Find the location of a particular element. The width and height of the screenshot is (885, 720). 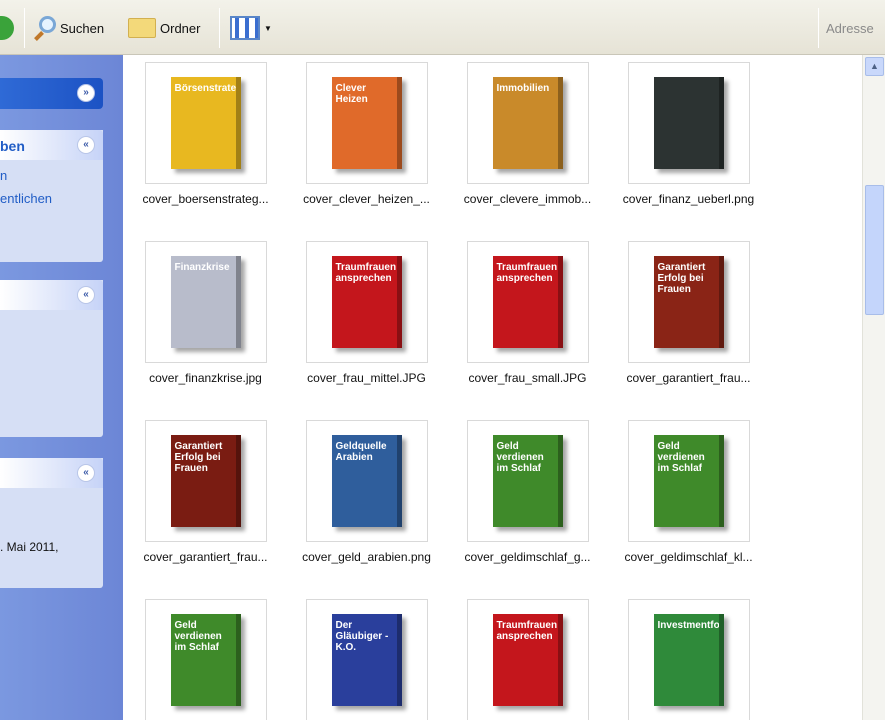

thumbnail-frame: Geldquelle Arabien is located at coordinates (366, 481).